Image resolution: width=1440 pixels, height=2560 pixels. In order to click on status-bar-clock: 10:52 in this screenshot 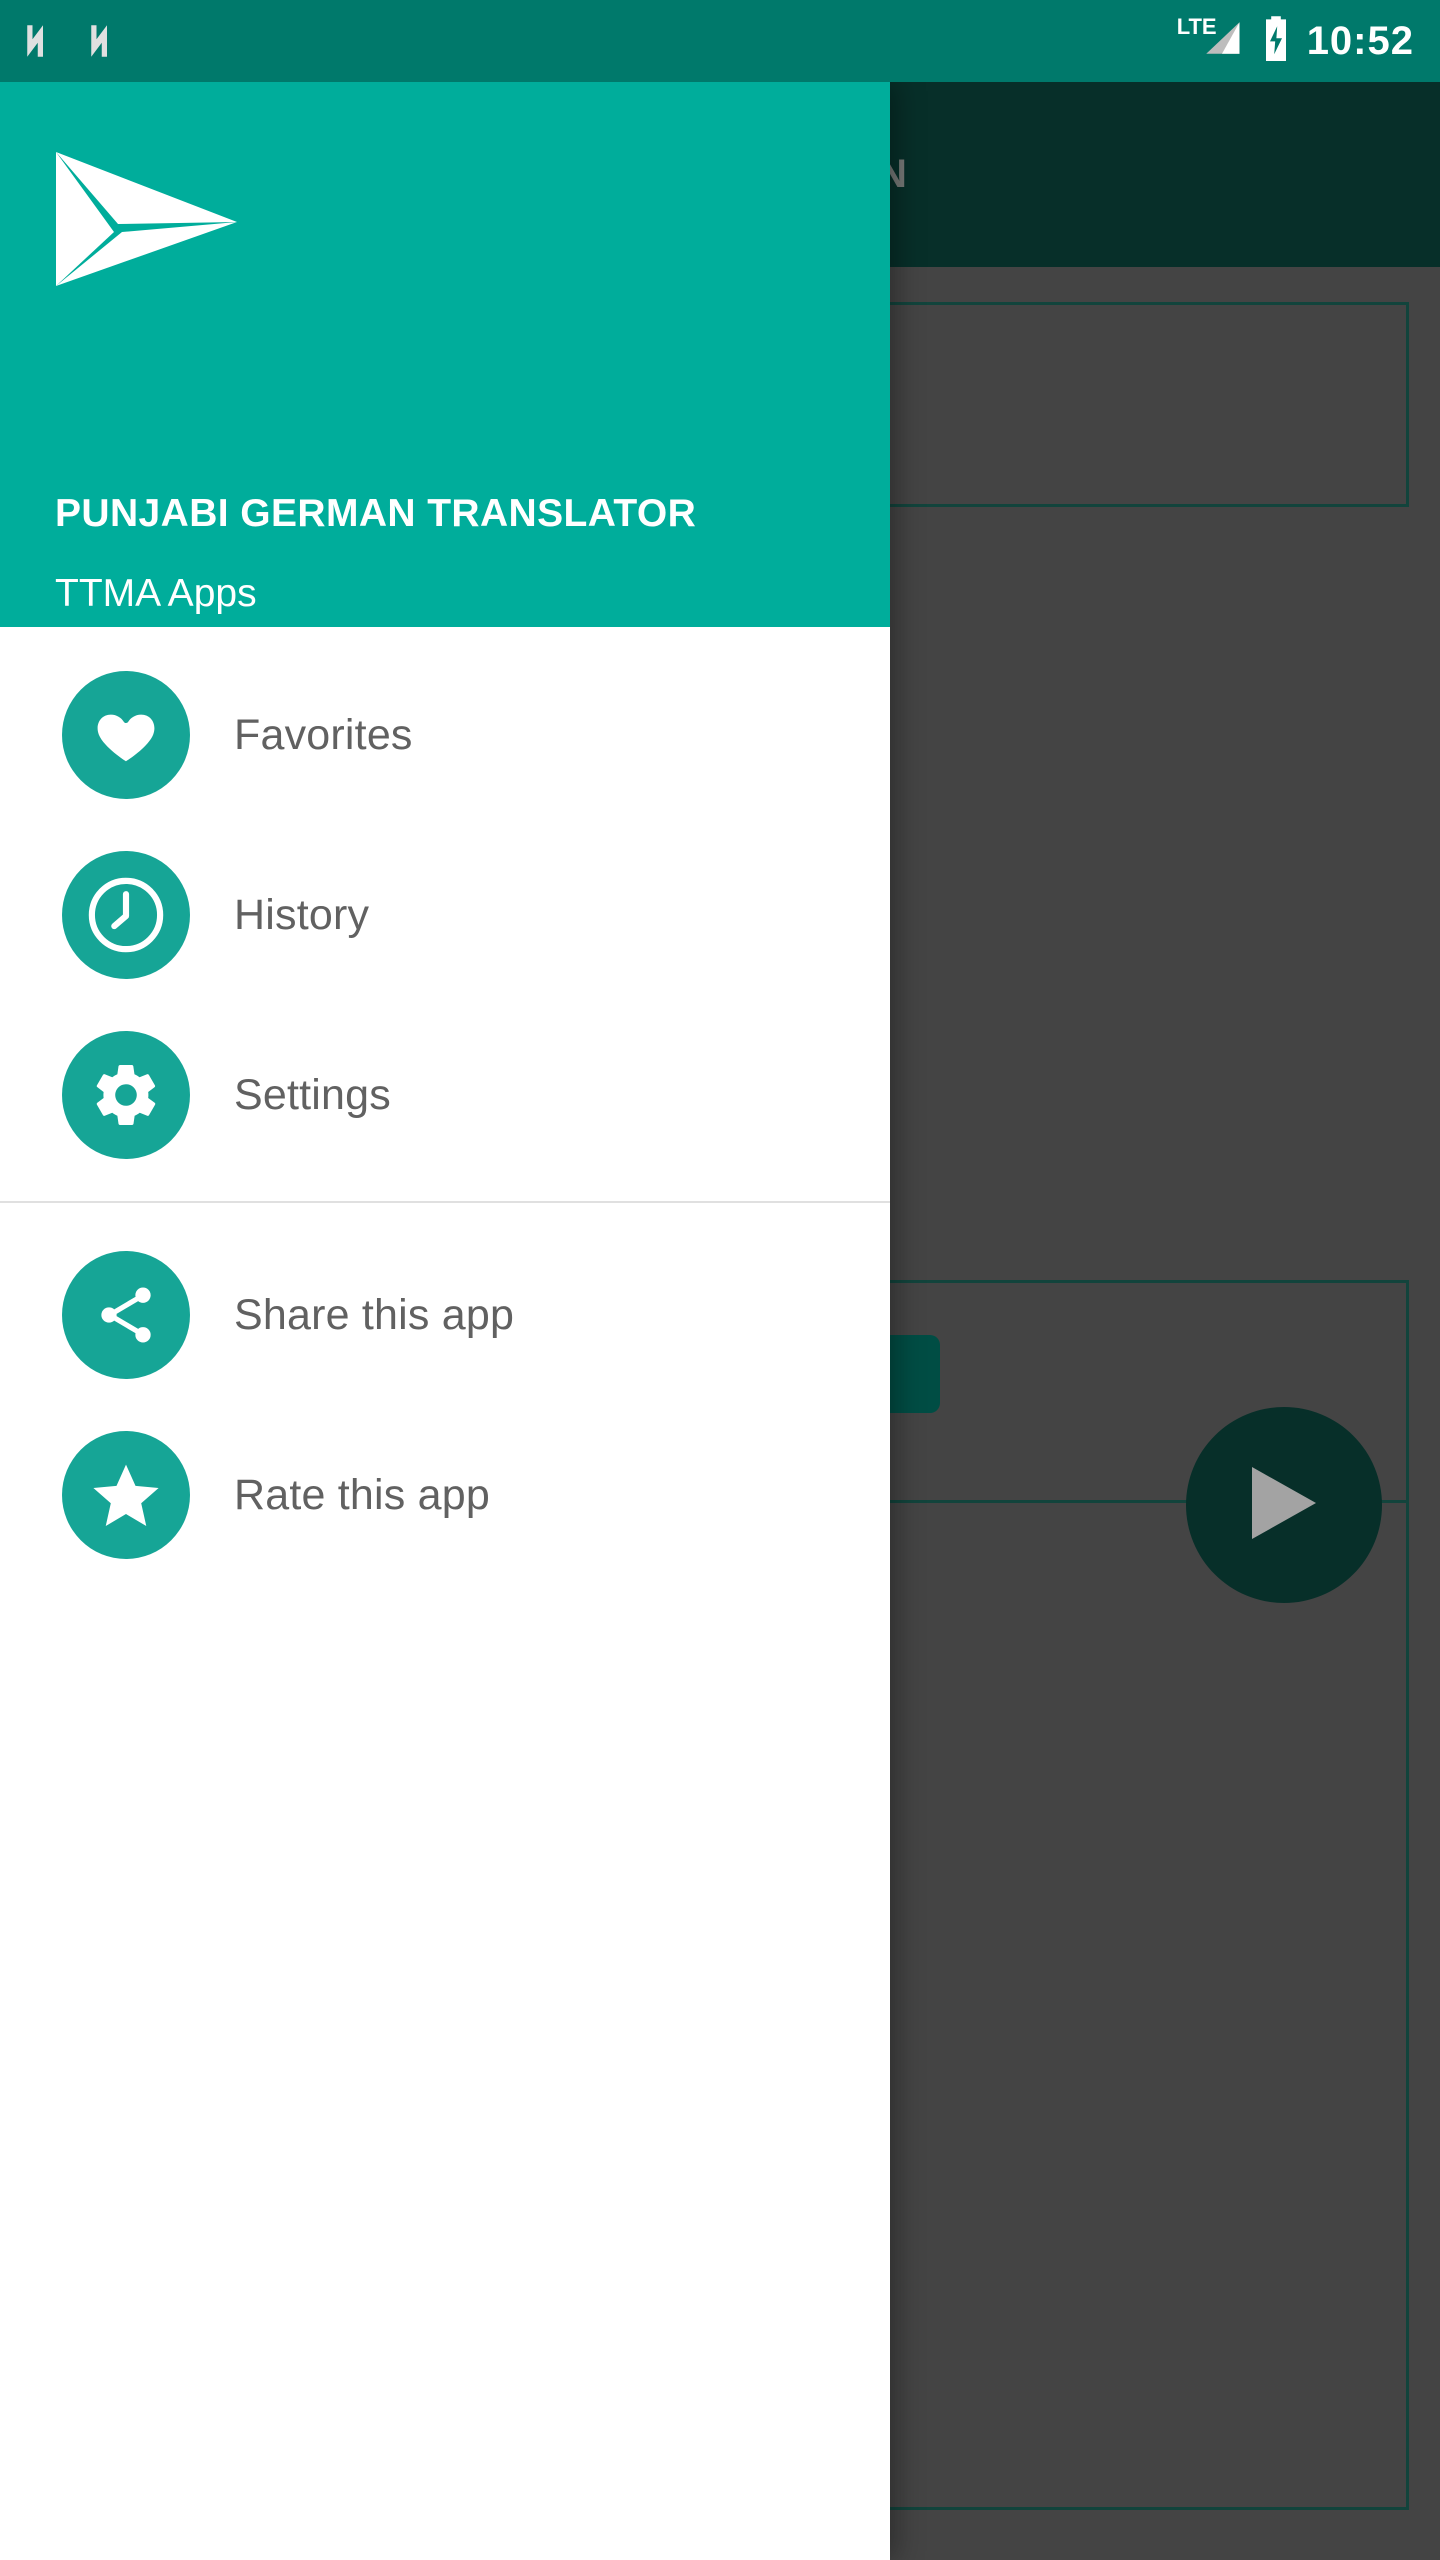, I will do `click(1360, 41)`.